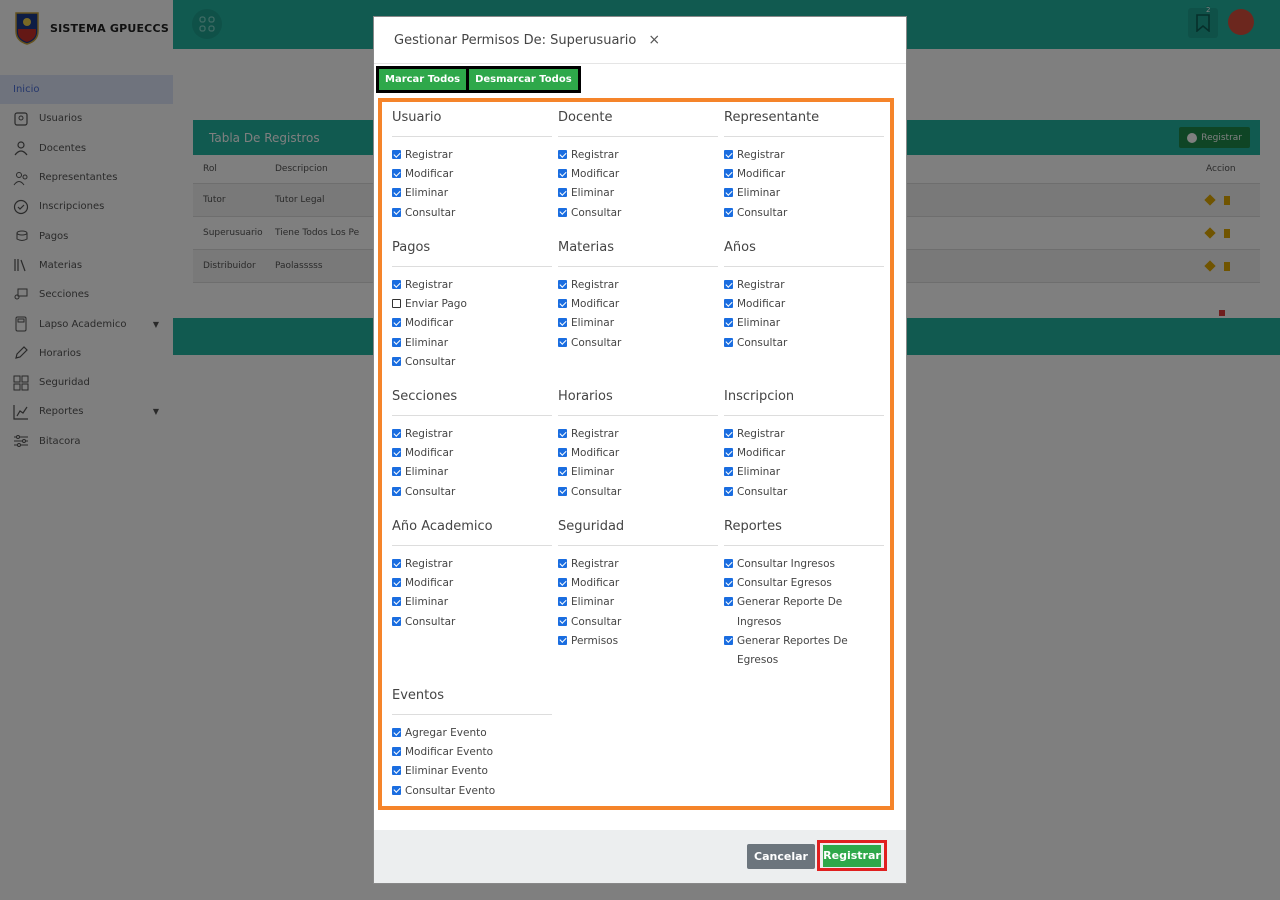 This screenshot has height=900, width=1280. I want to click on close-icon: ×, so click(654, 40).